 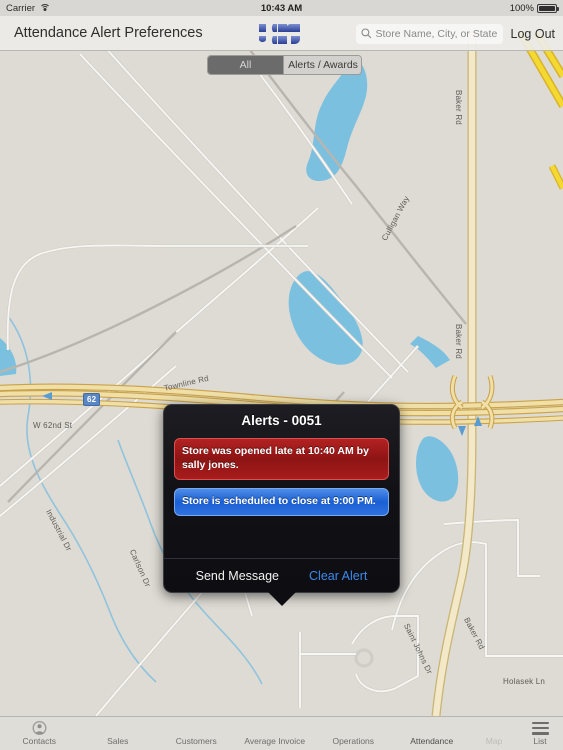 I want to click on toolbar-view-group: Map List, so click(x=517, y=733).